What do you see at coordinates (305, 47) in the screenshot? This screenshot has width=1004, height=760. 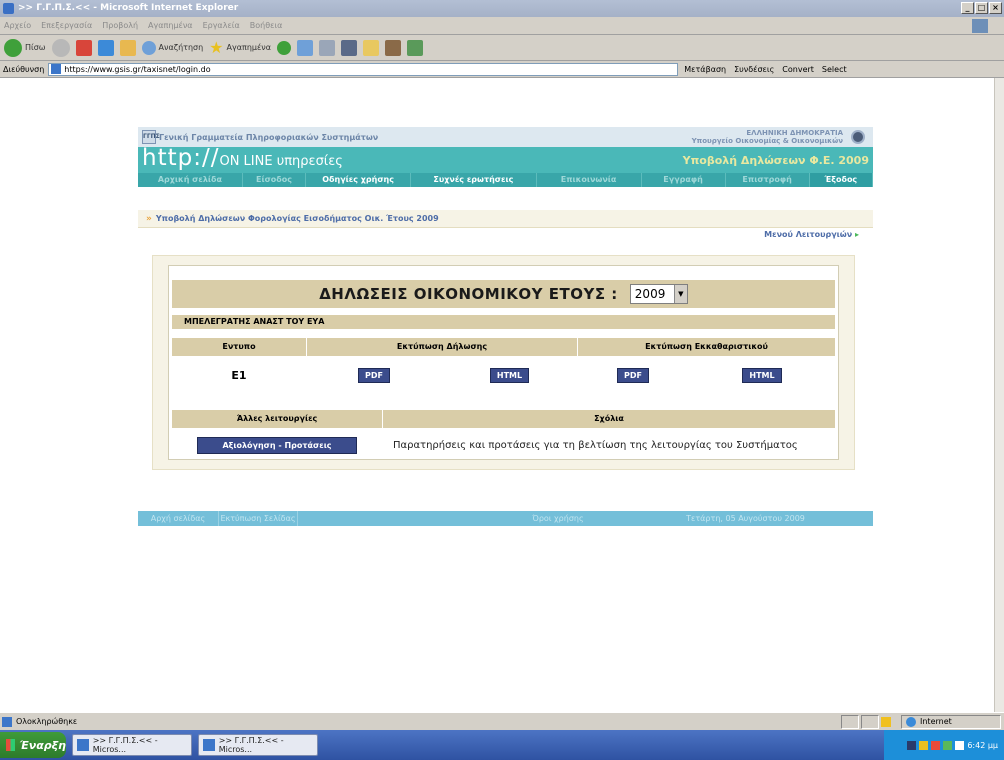 I see `mail-button` at bounding box center [305, 47].